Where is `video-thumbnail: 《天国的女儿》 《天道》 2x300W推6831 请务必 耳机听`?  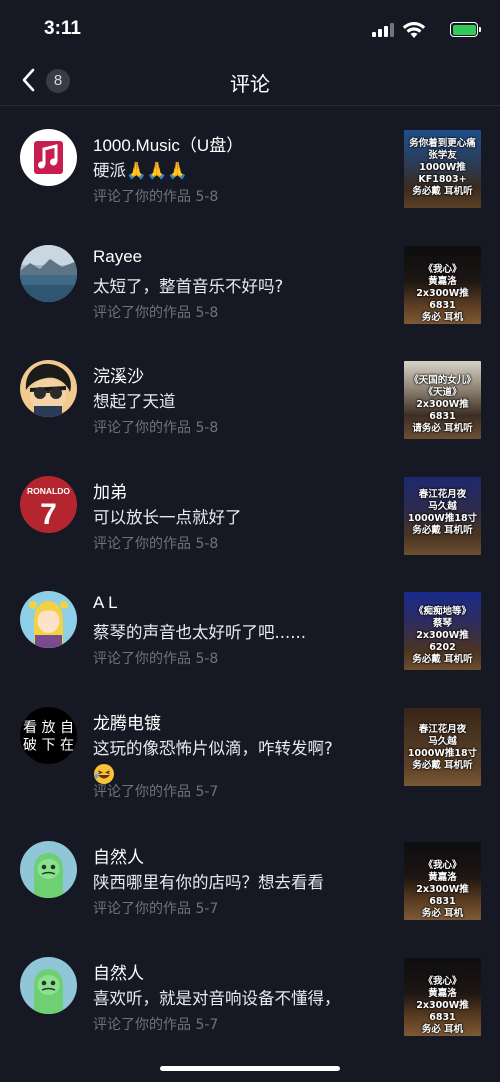
video-thumbnail: 《天国的女儿》 《天道》 2x300W推6831 请务必 耳机听 is located at coordinates (442, 400).